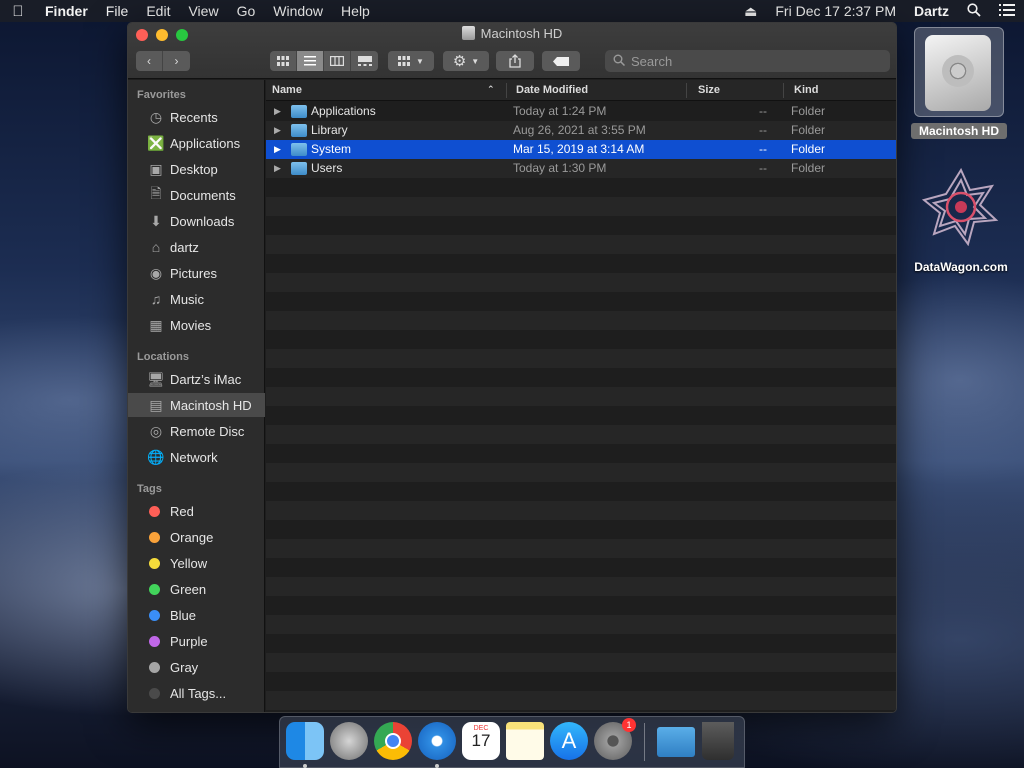 Image resolution: width=1024 pixels, height=768 pixels. What do you see at coordinates (299, 168) in the screenshot?
I see `folder-icon` at bounding box center [299, 168].